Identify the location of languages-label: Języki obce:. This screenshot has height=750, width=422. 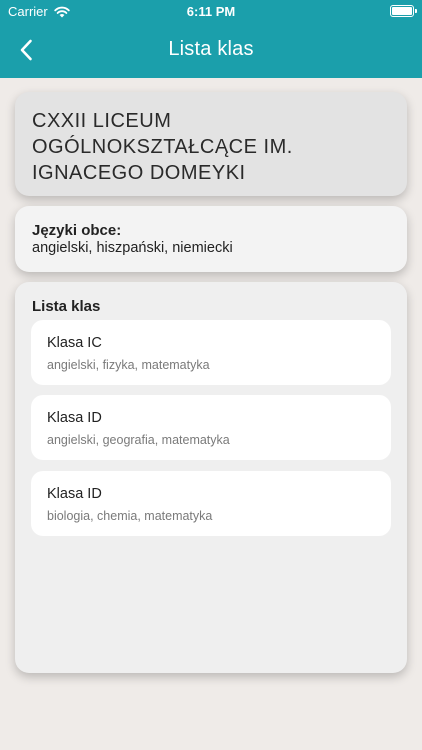
(77, 230).